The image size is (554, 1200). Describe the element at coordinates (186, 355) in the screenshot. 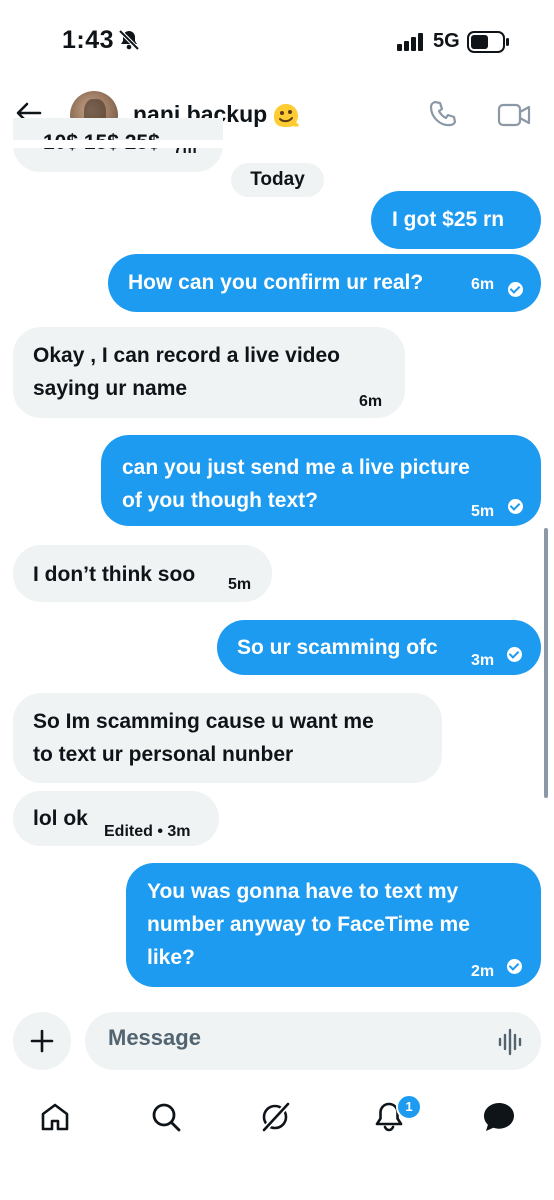

I see `message-text-line: Okay , I can record a live video` at that location.